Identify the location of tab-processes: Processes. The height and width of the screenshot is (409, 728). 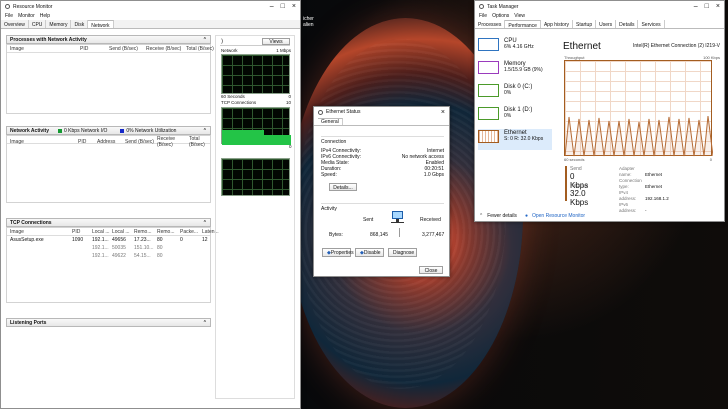
(490, 24).